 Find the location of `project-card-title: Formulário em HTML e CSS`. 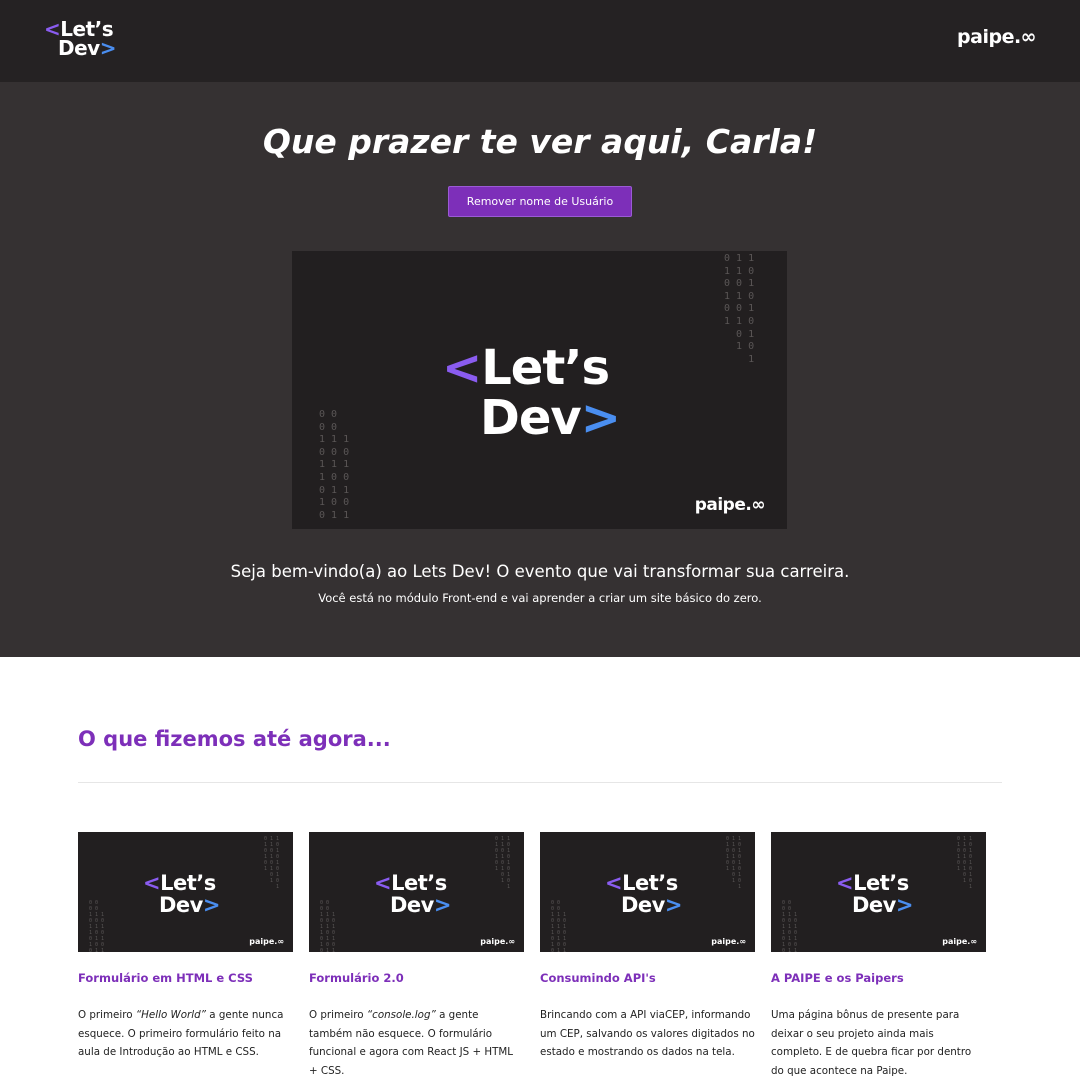

project-card-title: Formulário em HTML e CSS is located at coordinates (185, 978).